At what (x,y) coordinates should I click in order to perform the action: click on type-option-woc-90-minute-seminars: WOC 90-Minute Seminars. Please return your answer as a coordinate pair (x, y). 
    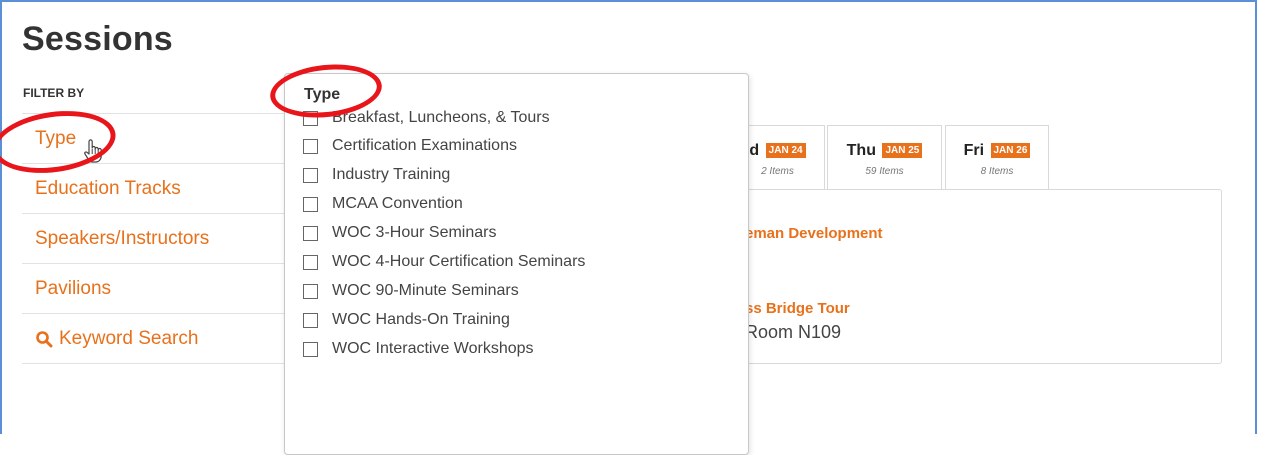
    Looking at the image, I should click on (411, 291).